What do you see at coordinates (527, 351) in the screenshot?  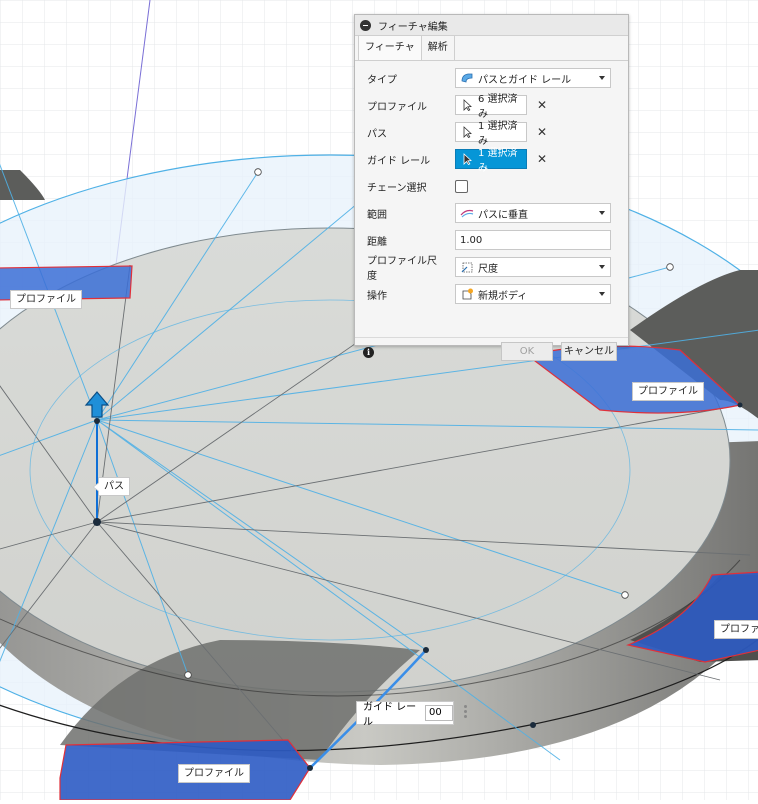 I see `ok-button: OK` at bounding box center [527, 351].